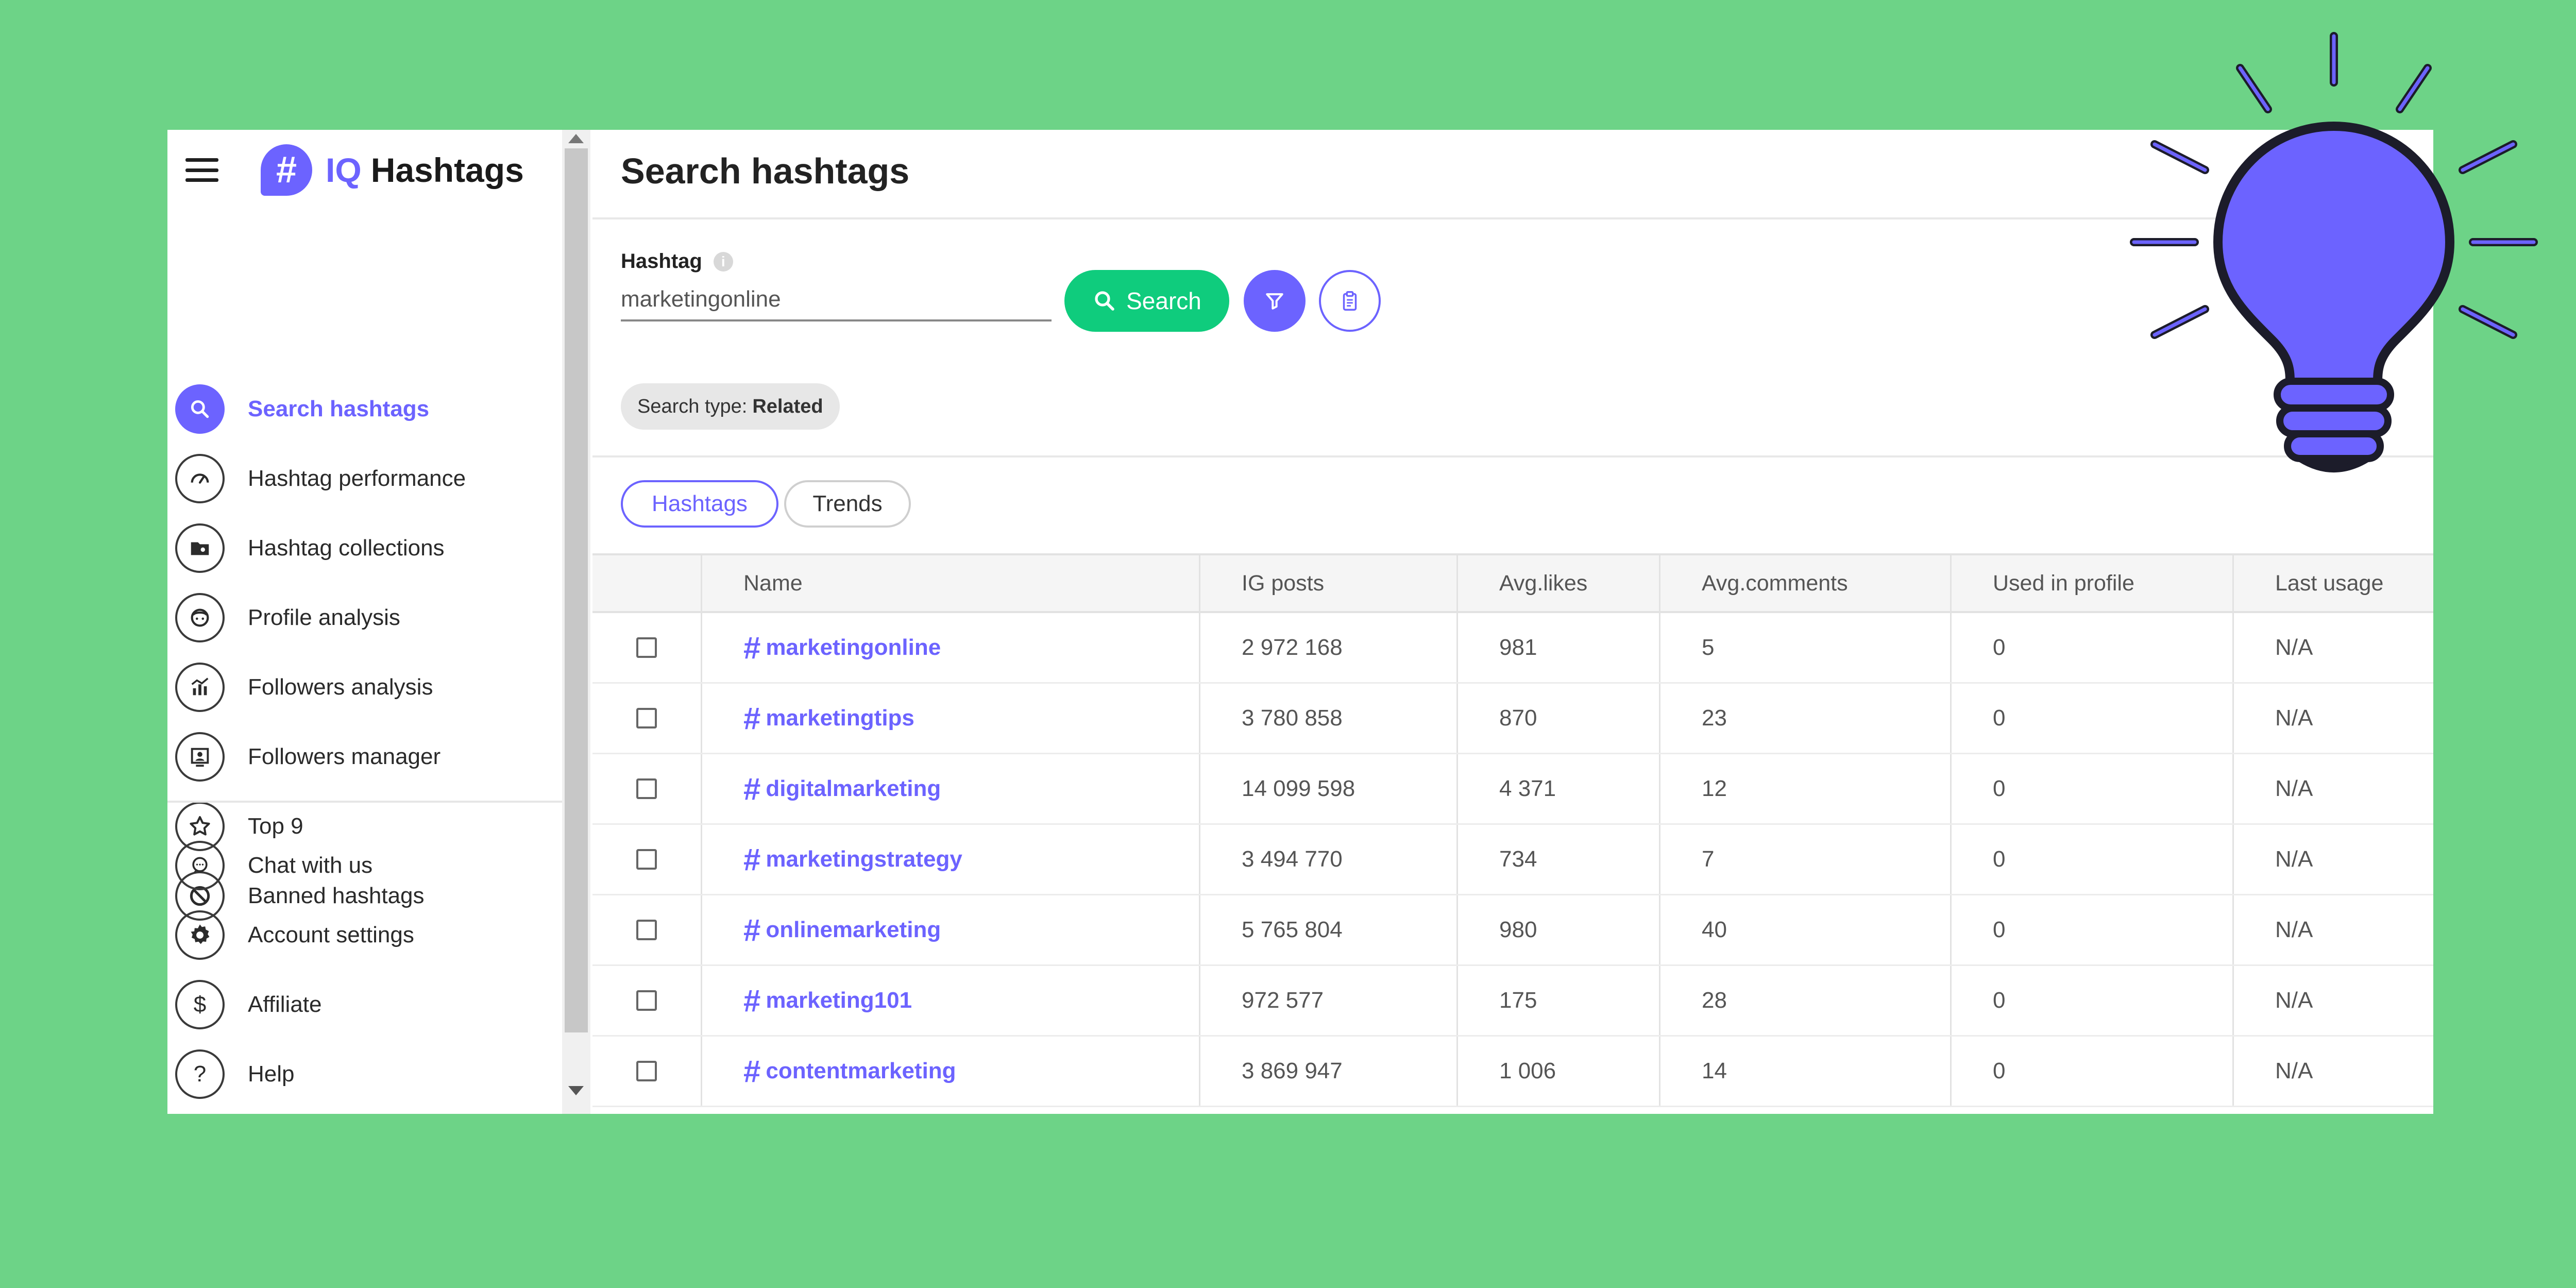  Describe the element at coordinates (369, 1004) in the screenshot. I see `sidebar-item-affiliate: $ Affiliate` at that location.